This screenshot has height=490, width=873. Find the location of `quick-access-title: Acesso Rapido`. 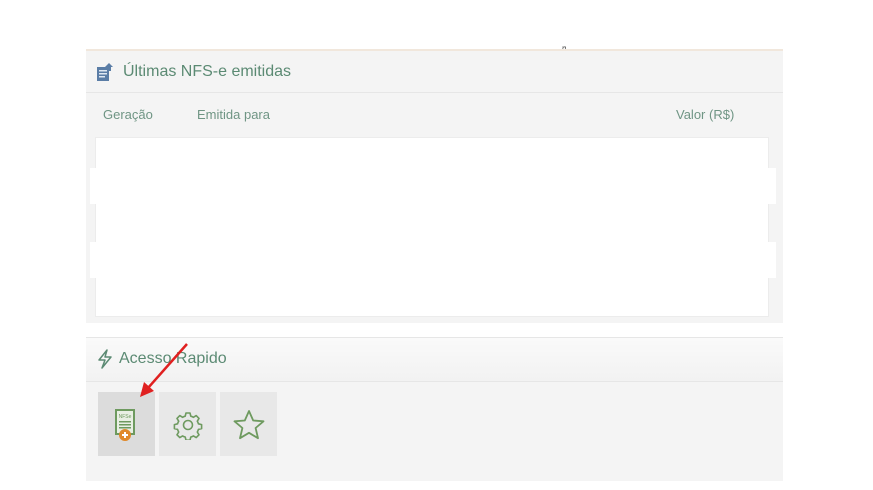

quick-access-title: Acesso Rapido is located at coordinates (173, 358).